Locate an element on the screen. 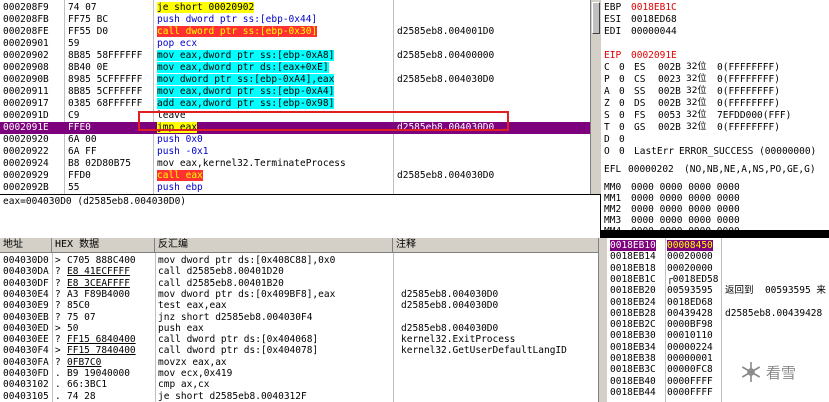  mmx-row: MM4 0000 0000 0000 0000 is located at coordinates (715, 228).